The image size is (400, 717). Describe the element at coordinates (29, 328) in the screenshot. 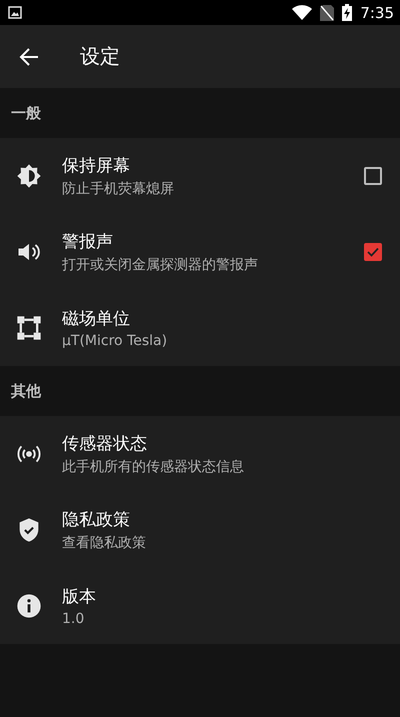

I see `nodes-icon` at that location.